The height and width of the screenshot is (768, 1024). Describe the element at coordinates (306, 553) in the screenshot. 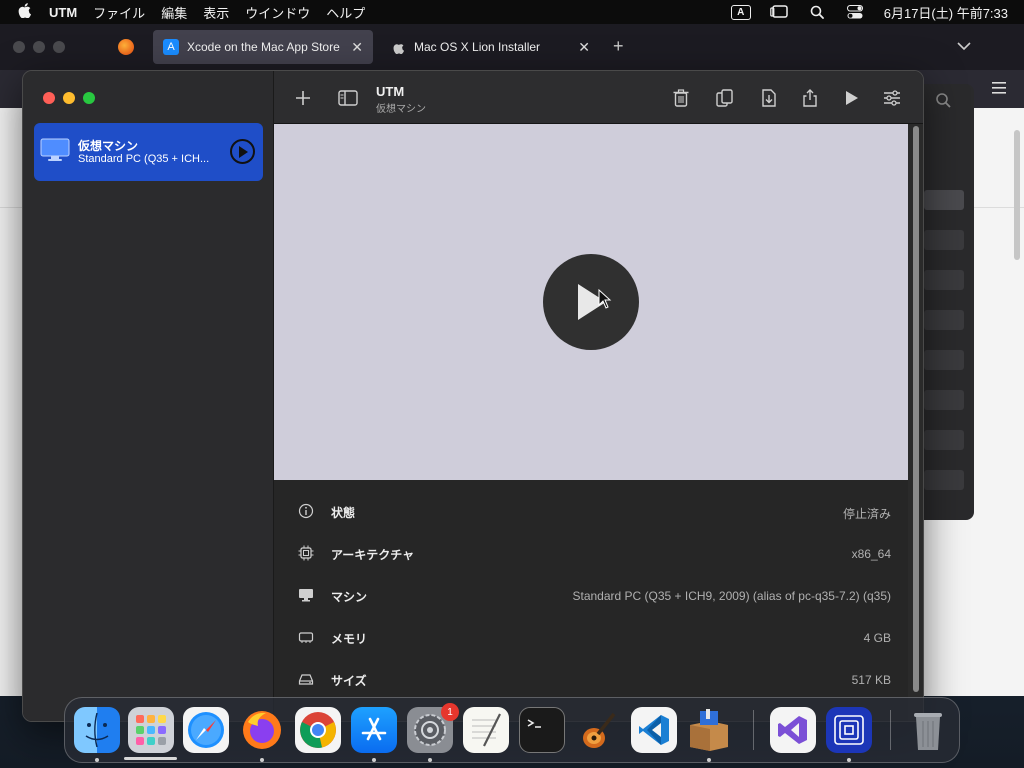

I see `cpu-icon` at that location.